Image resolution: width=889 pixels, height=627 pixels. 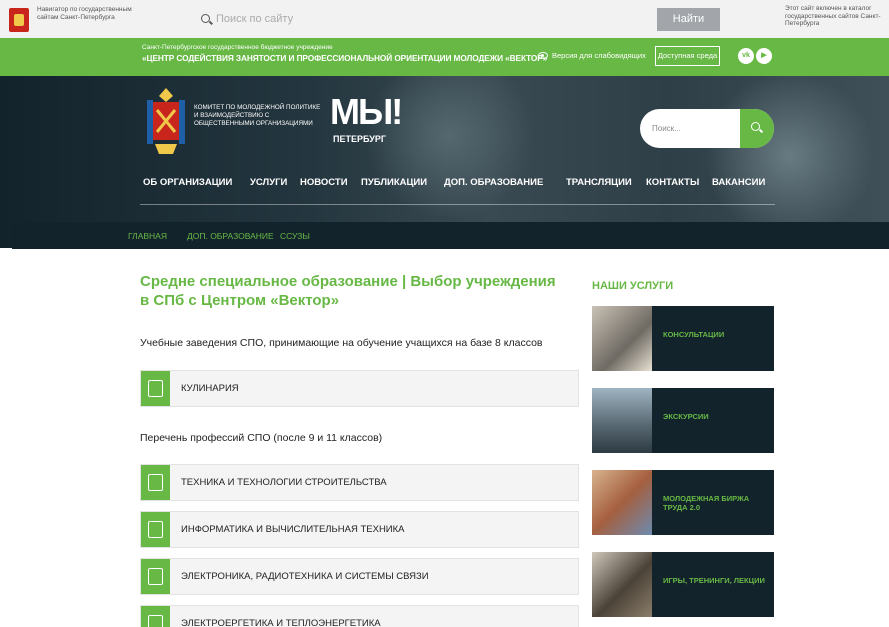 What do you see at coordinates (543, 55) in the screenshot?
I see `eye-icon` at bounding box center [543, 55].